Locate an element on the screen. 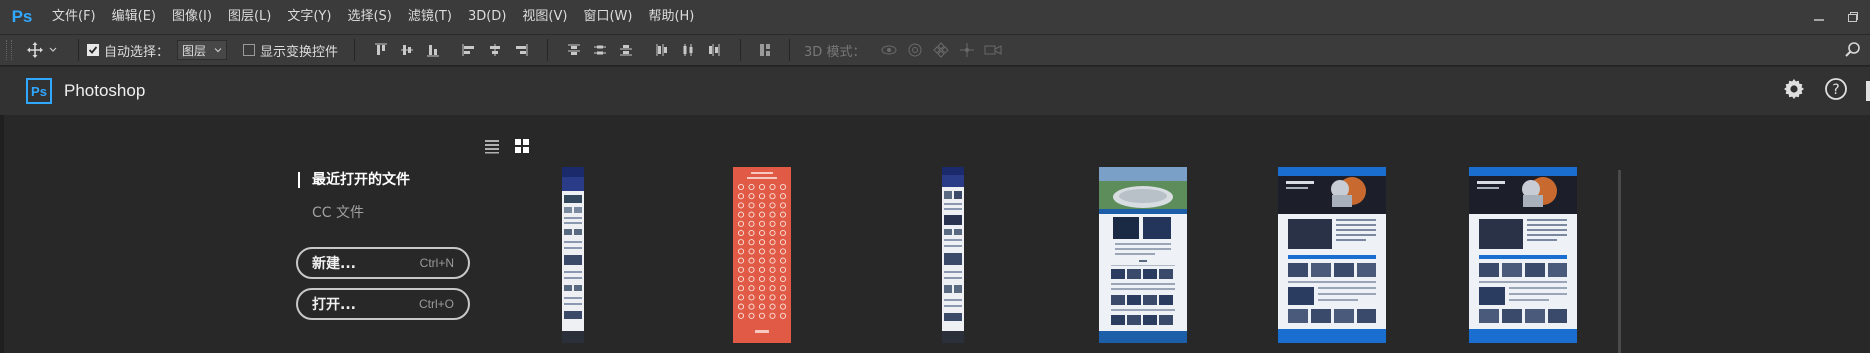 The width and height of the screenshot is (1870, 353). distribute-vertical-group is located at coordinates (600, 50).